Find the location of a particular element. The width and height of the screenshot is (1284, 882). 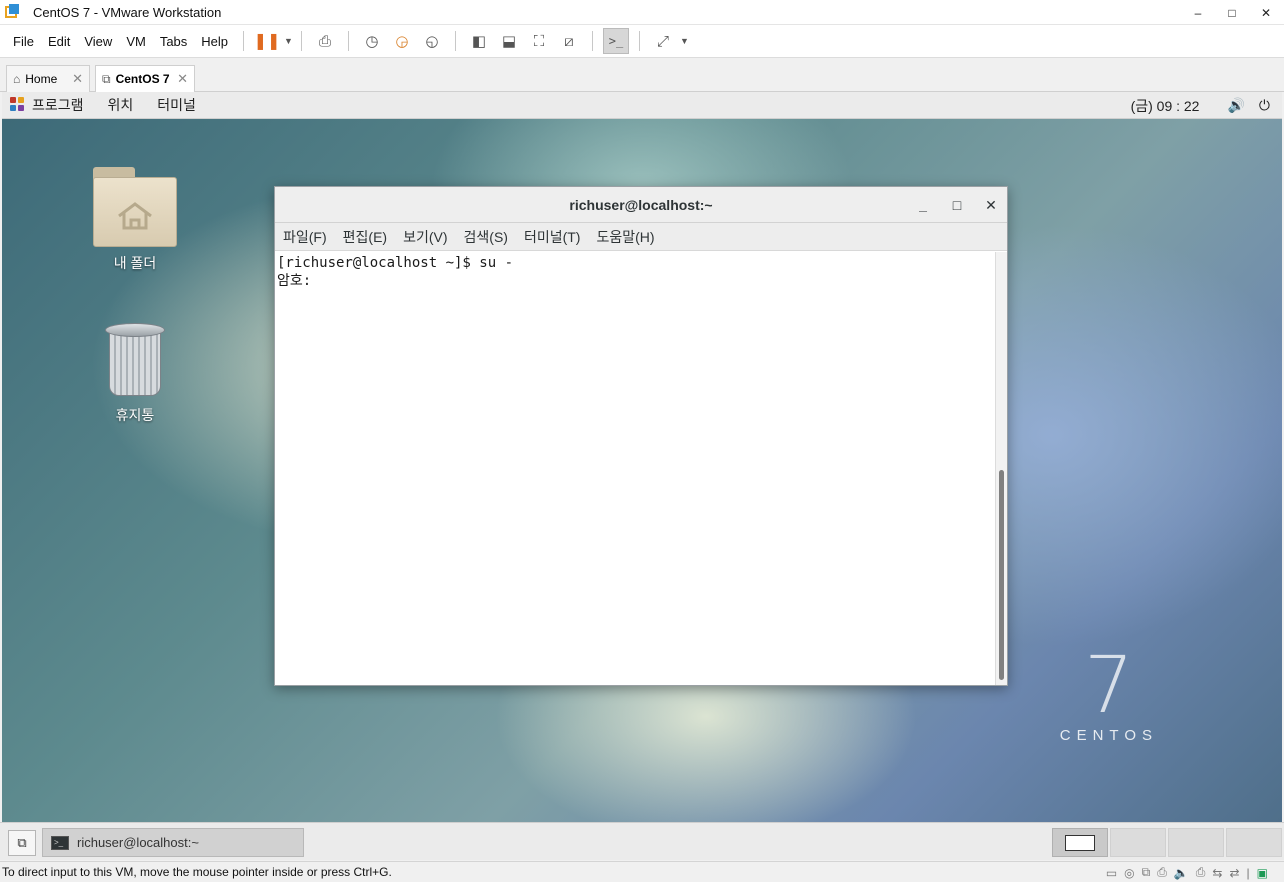

terminal-menu-search: 검색(S) is located at coordinates (486, 237).